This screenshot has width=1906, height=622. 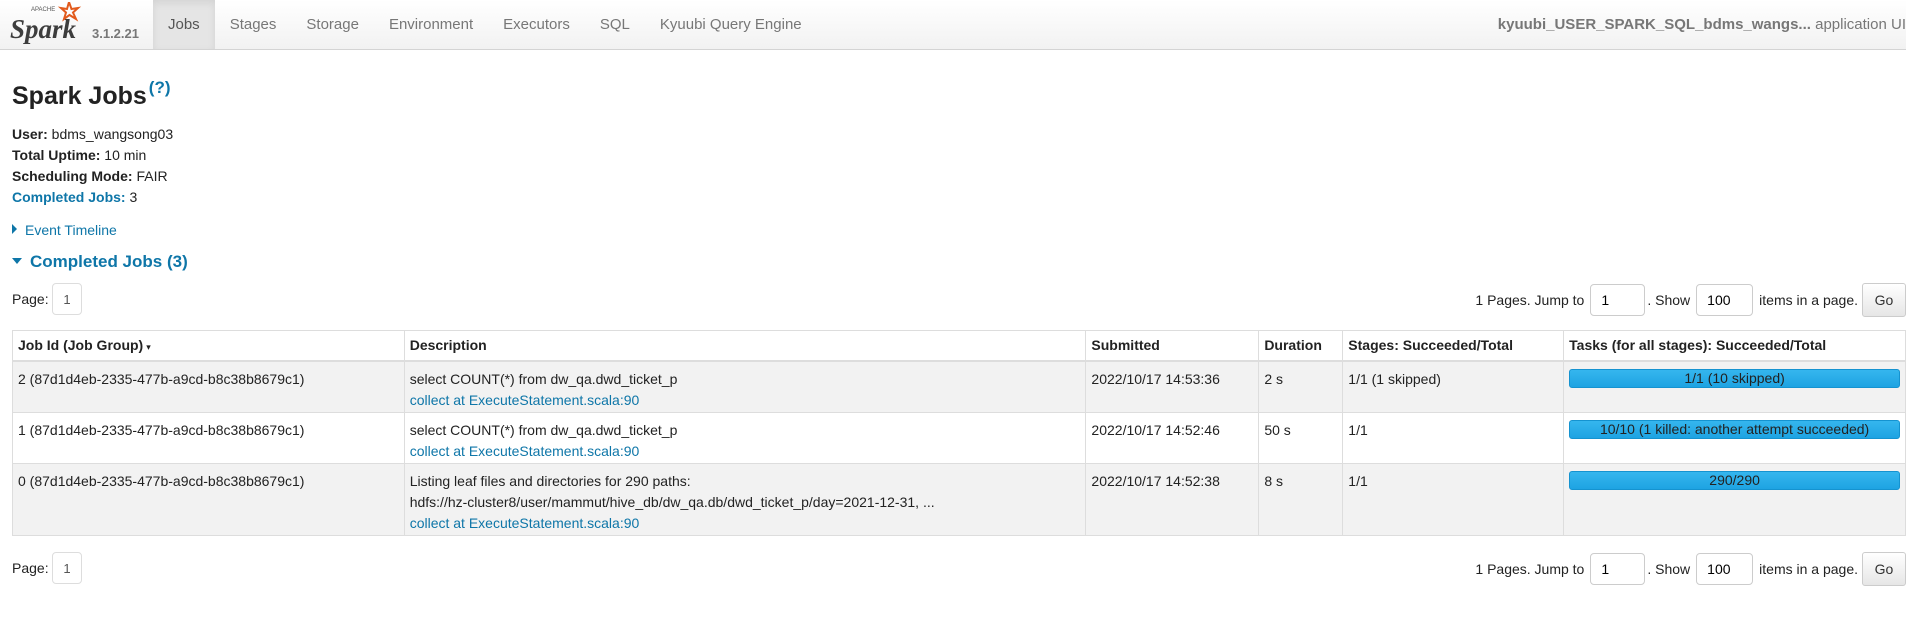 What do you see at coordinates (208, 438) in the screenshot?
I see `job-id-cell: 1 (87d1d4eb-2335-477b-a9cd-b8c38b8679c1)` at bounding box center [208, 438].